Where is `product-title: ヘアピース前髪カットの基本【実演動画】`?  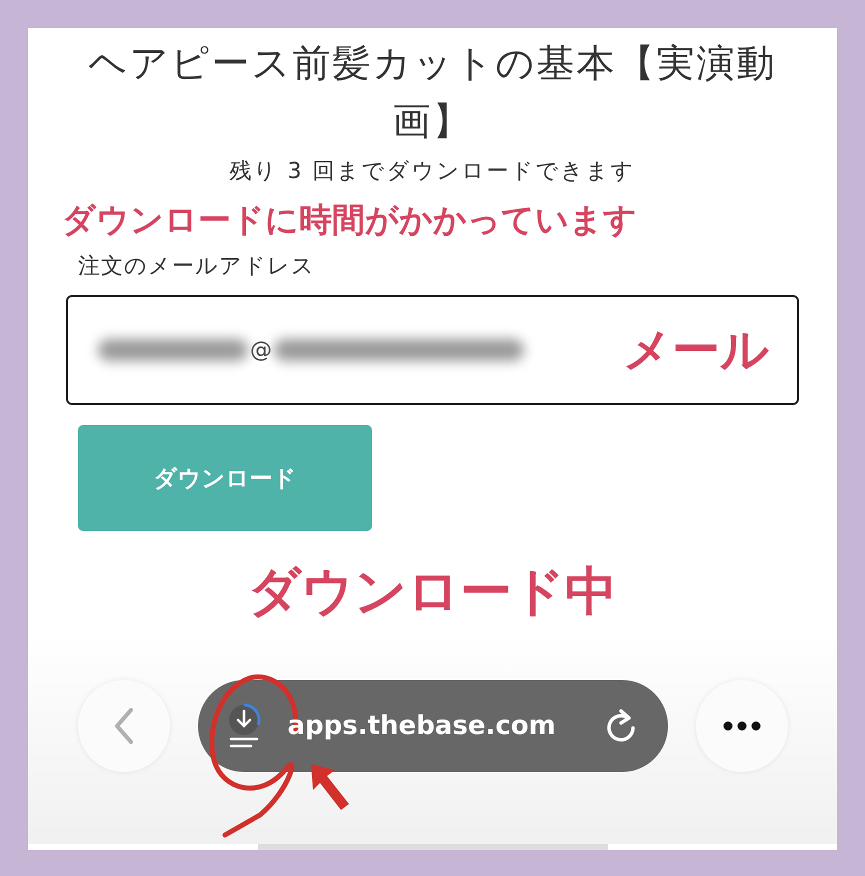 product-title: ヘアピース前髪カットの基本【実演動画】 is located at coordinates (433, 92).